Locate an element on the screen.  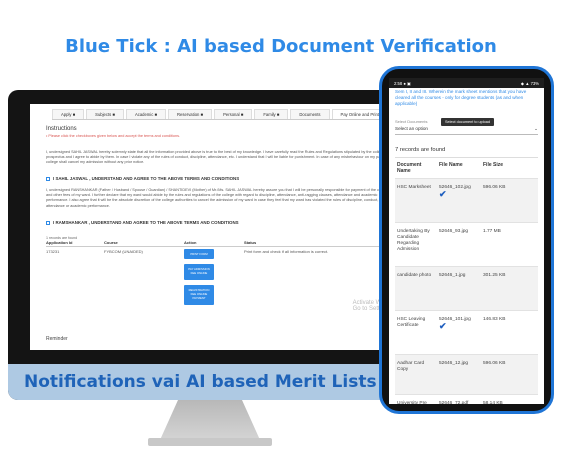
reminder-heading: Reminder is located at coordinates (57, 339).